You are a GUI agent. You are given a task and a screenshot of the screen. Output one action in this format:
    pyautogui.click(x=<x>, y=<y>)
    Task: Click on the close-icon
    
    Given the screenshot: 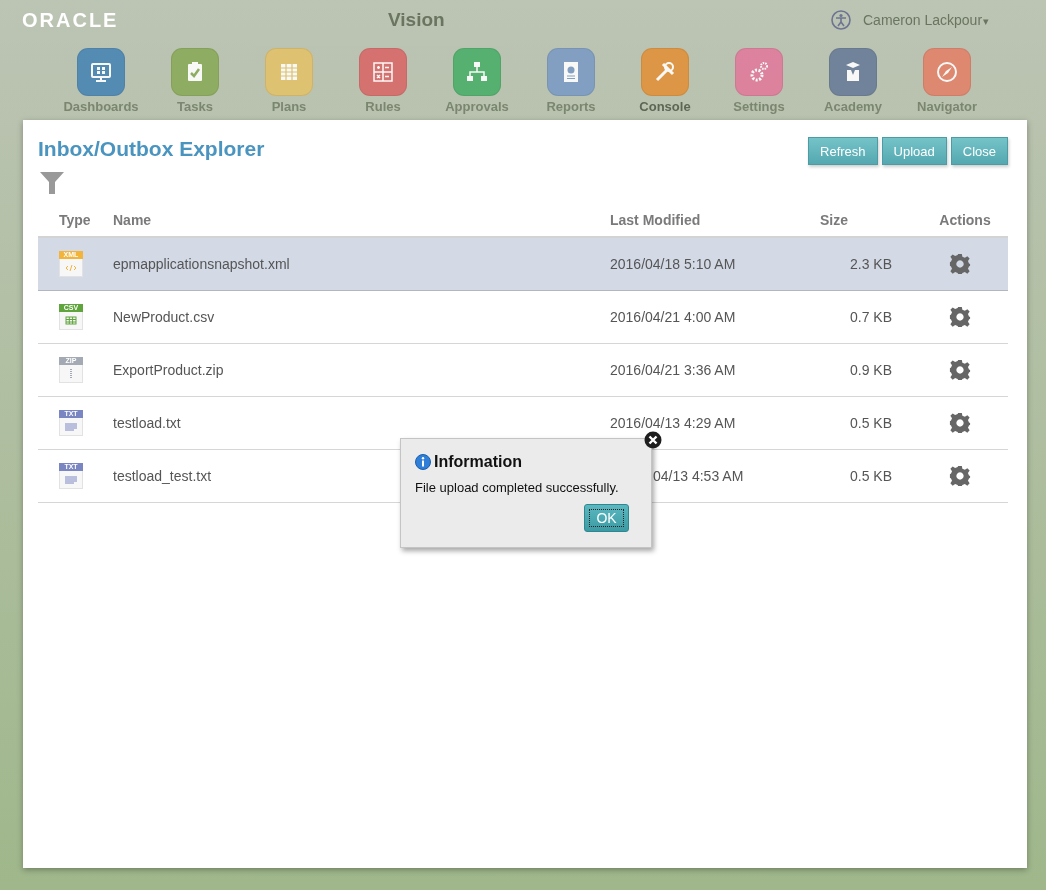 What is the action you would take?
    pyautogui.click(x=653, y=440)
    